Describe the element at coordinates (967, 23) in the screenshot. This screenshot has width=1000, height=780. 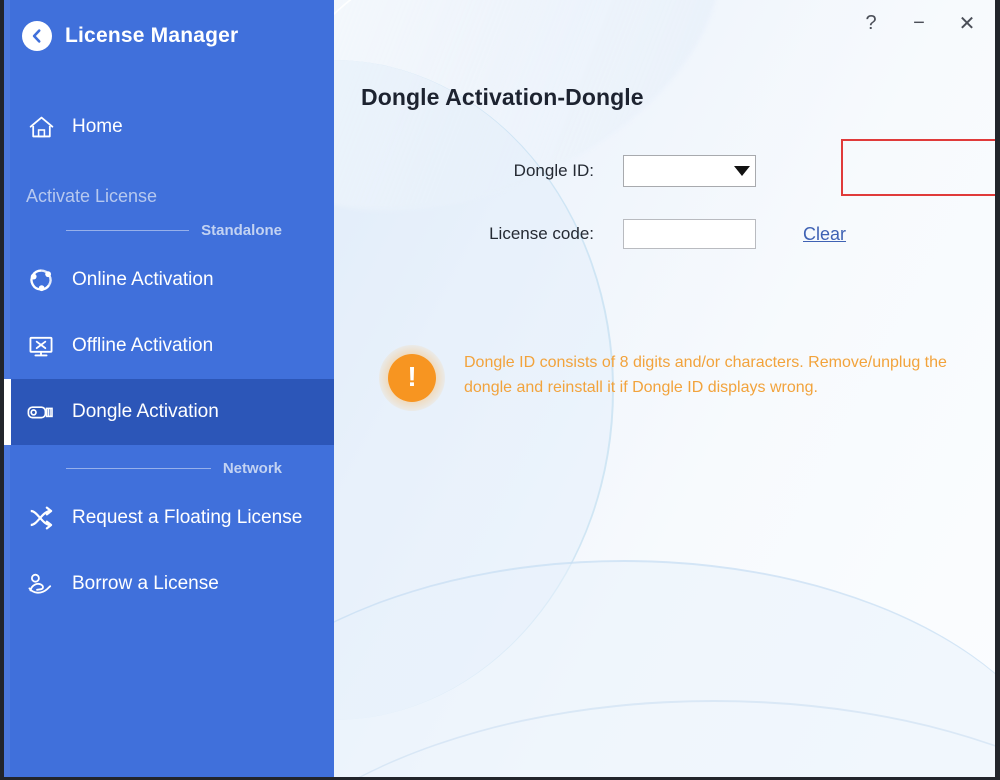
I see `close-button: ✕` at that location.